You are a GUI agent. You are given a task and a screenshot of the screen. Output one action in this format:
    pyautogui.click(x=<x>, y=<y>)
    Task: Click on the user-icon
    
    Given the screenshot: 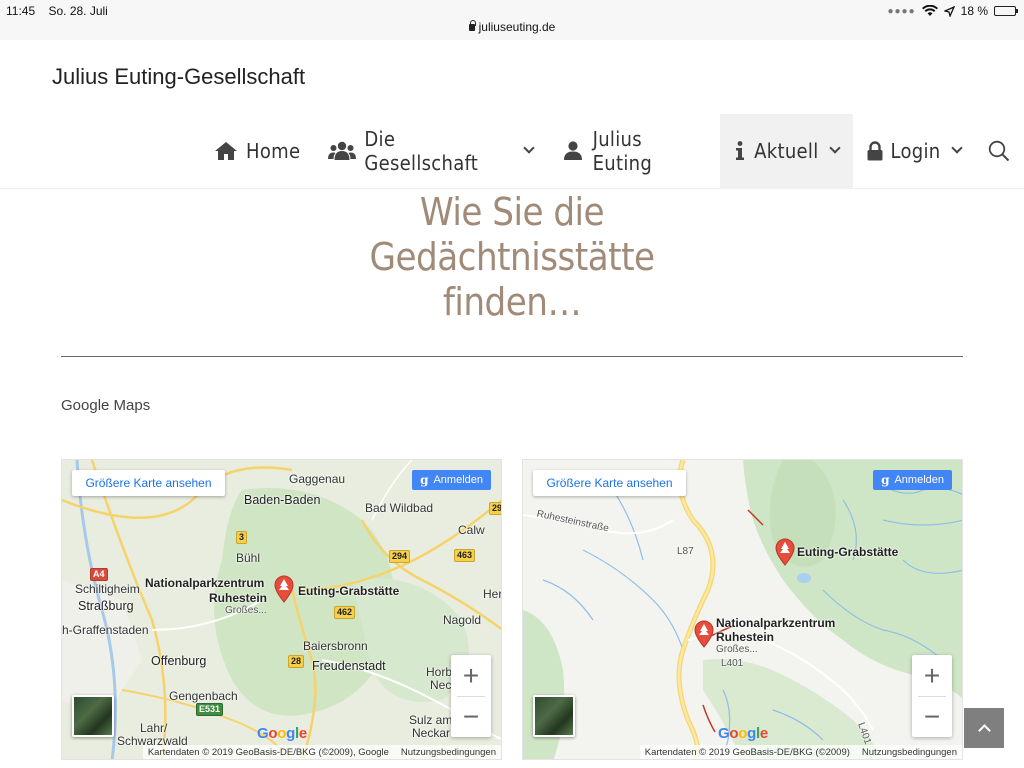 What is the action you would take?
    pyautogui.click(x=573, y=151)
    